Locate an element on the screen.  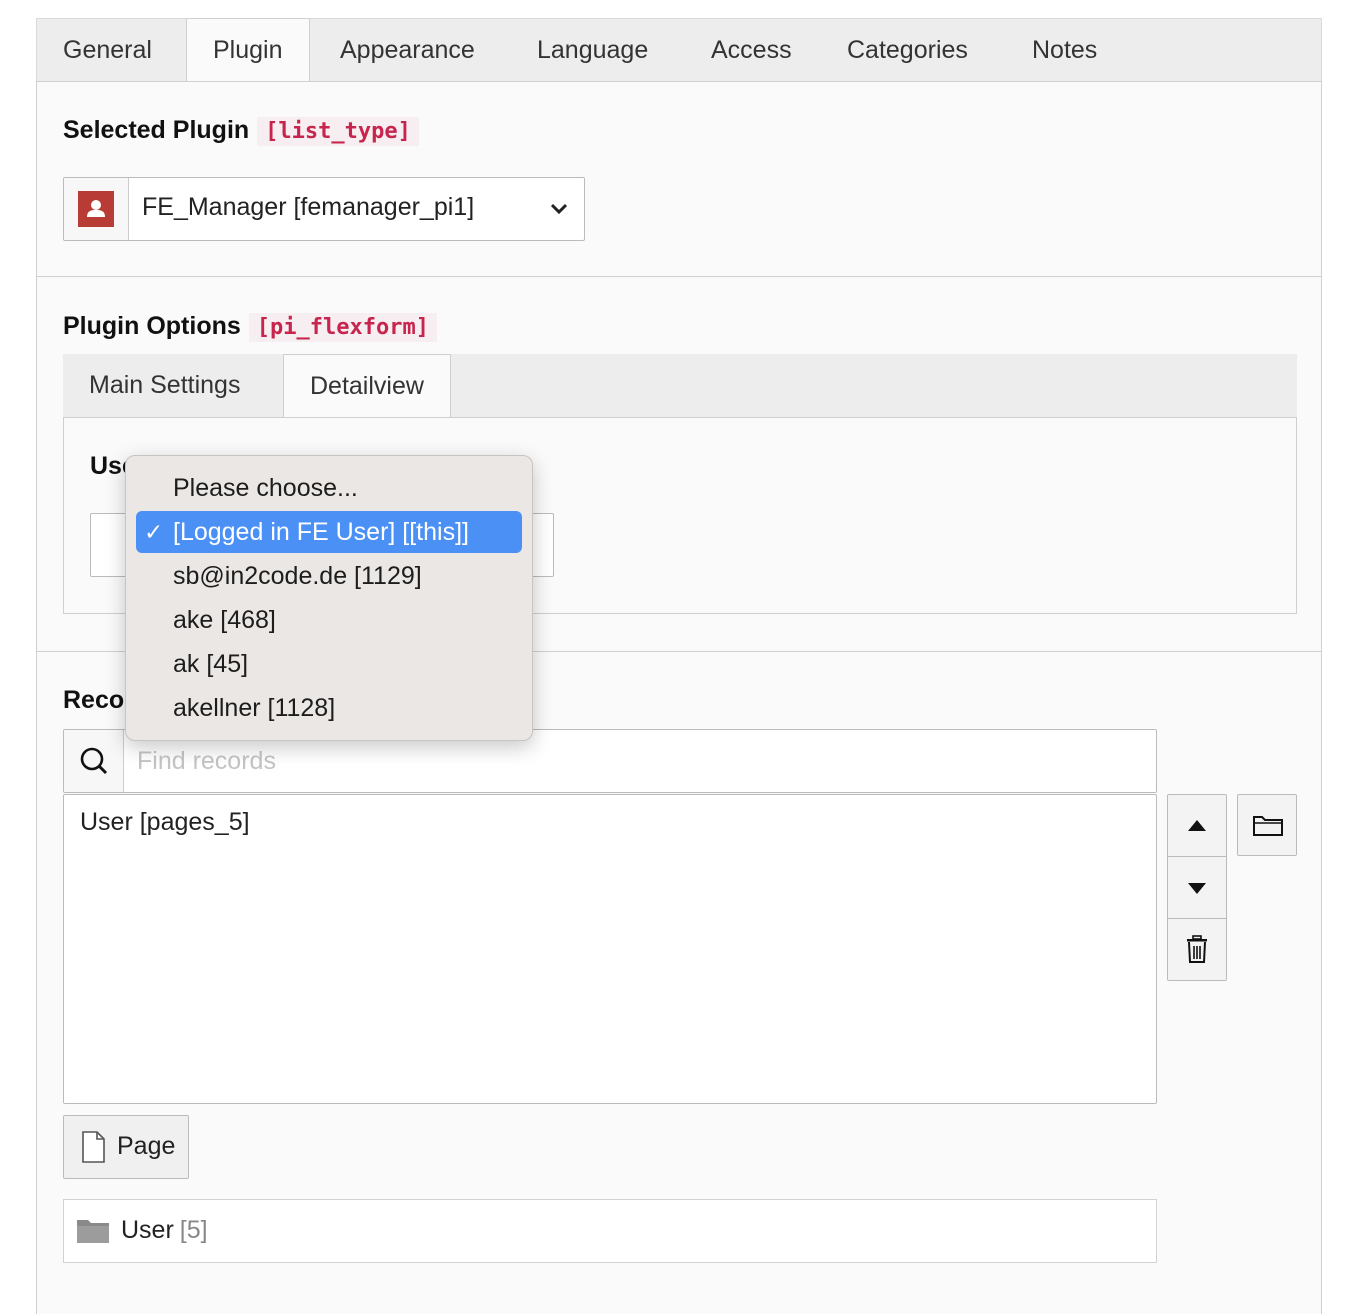
tab-label: Categories is located at coordinates (907, 50).